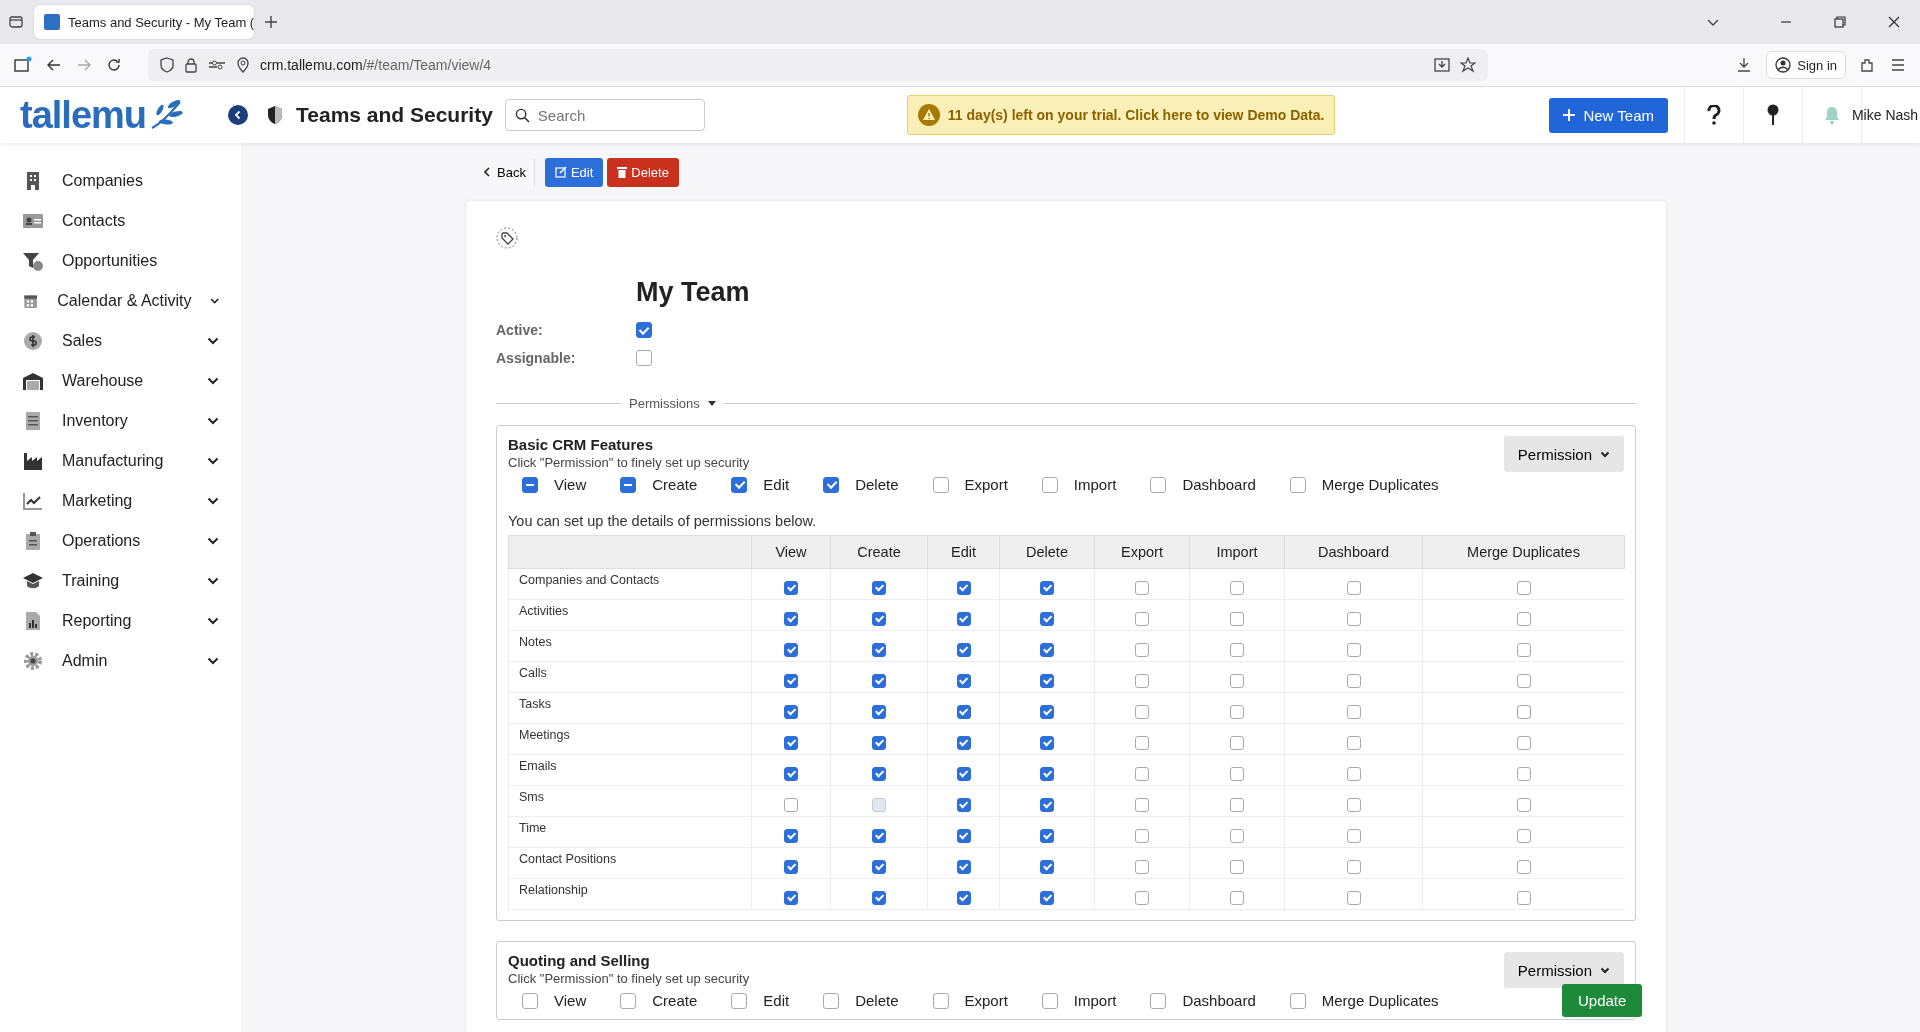  Describe the element at coordinates (1744, 65) in the screenshot. I see `download-icon` at that location.